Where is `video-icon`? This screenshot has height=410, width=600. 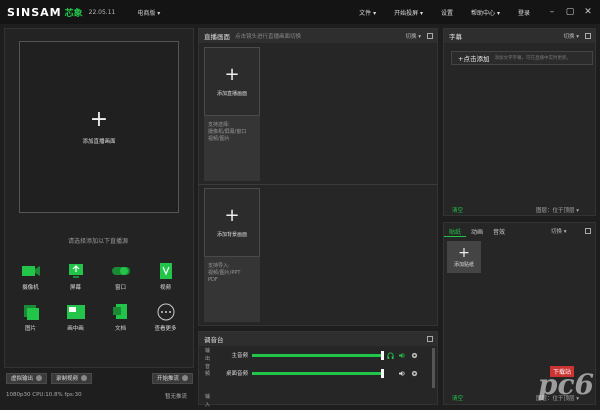
video-icon is located at coordinates (165, 271).